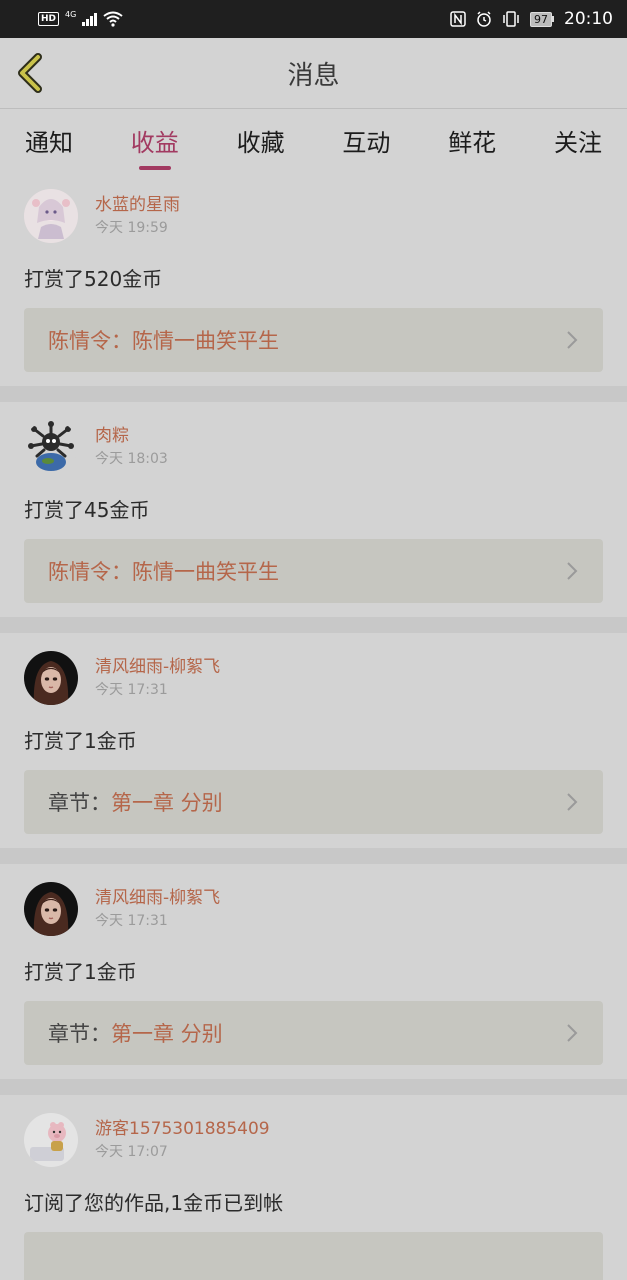 The image size is (627, 1280). I want to click on alarm-icon, so click(484, 19).